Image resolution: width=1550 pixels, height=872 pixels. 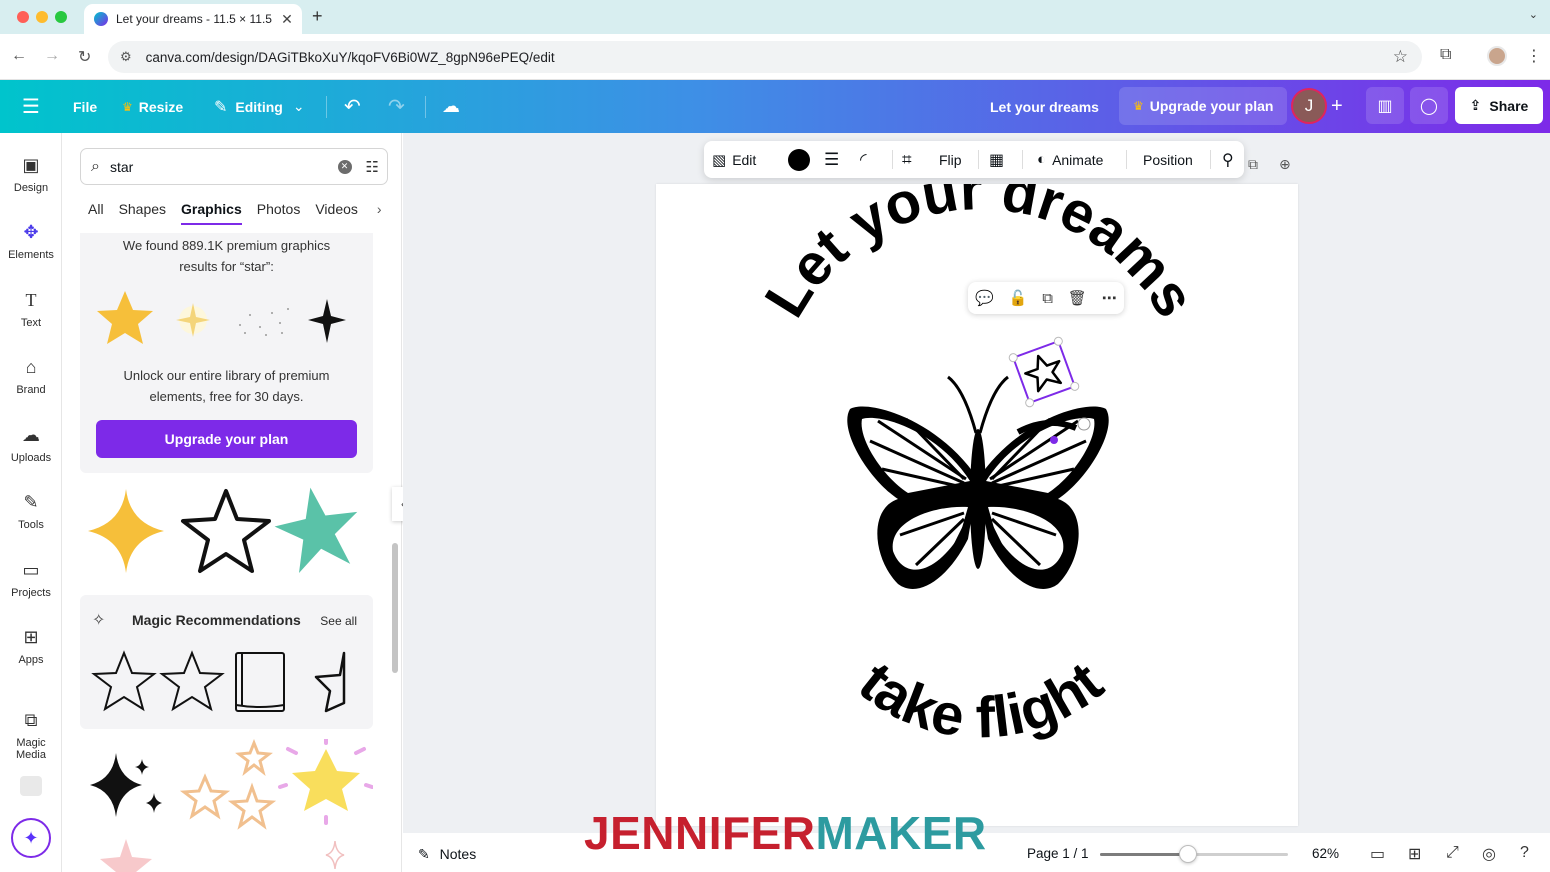 I want to click on comments-icon: ◯, so click(x=1429, y=105).